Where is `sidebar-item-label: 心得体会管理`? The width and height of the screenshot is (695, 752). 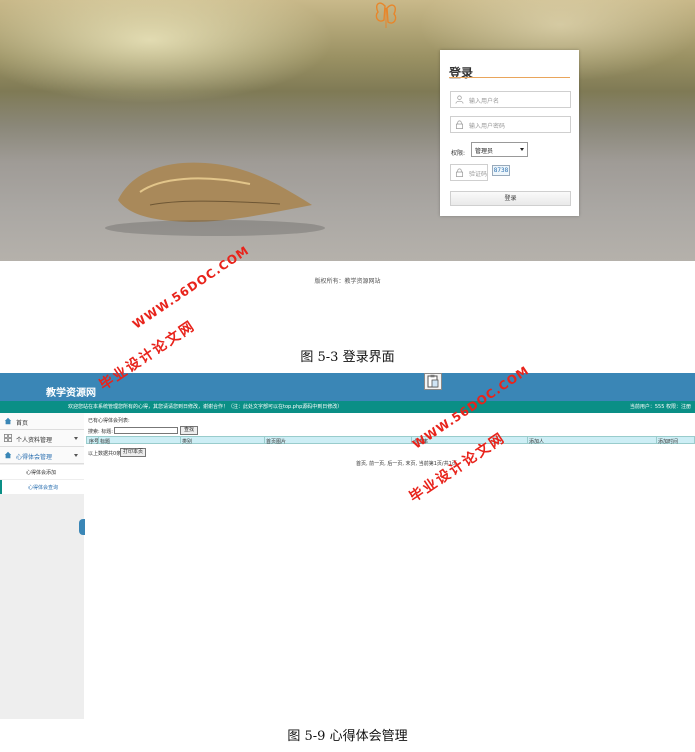 sidebar-item-label: 心得体会管理 is located at coordinates (34, 457).